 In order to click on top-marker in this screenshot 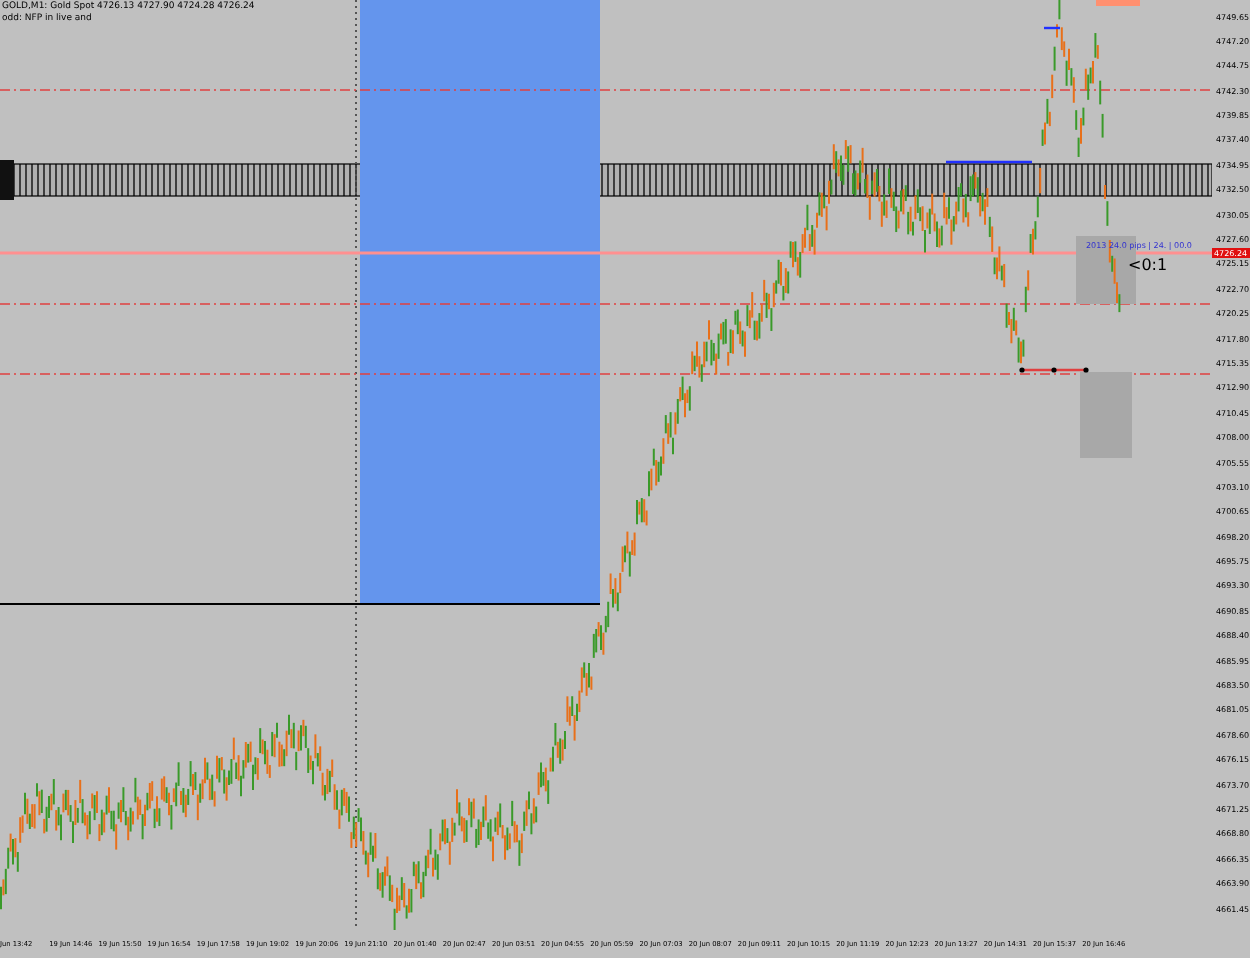, I will do `click(1118, 3)`.